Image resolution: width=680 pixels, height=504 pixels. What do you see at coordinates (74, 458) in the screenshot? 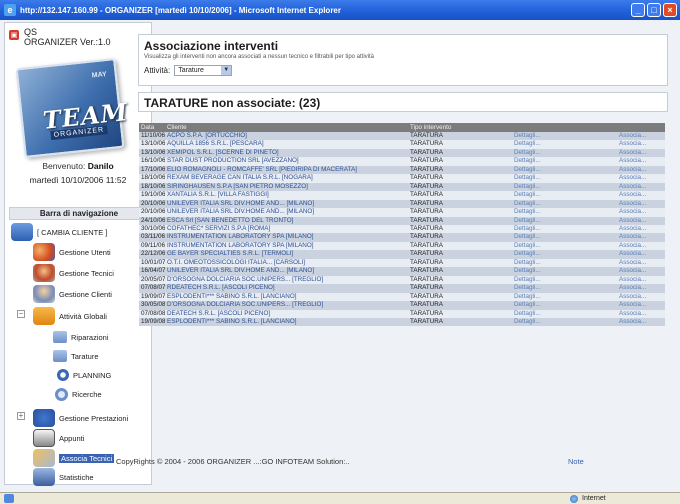
I see `nav-item-associa-tecnici: Associa Tecnici` at bounding box center [74, 458].